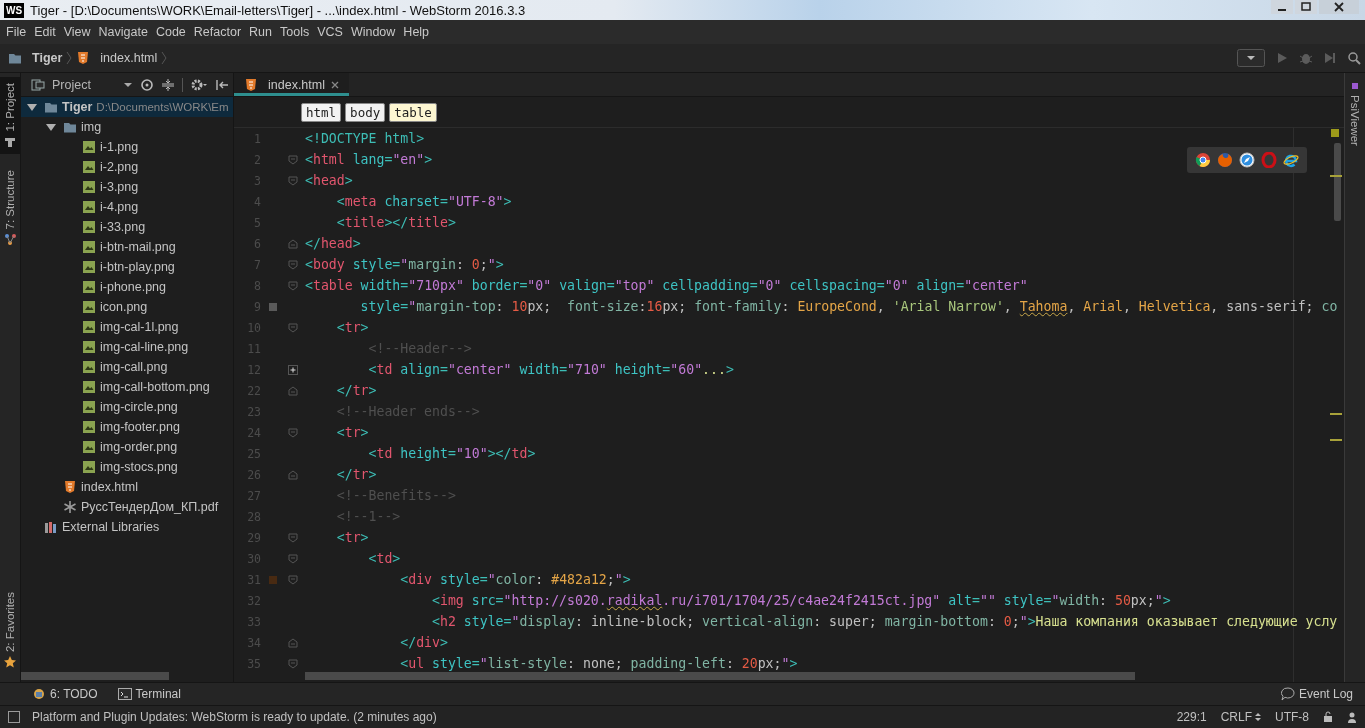 The width and height of the screenshot is (1365, 728). What do you see at coordinates (127, 147) in the screenshot?
I see `tree-item: i-1.png` at bounding box center [127, 147].